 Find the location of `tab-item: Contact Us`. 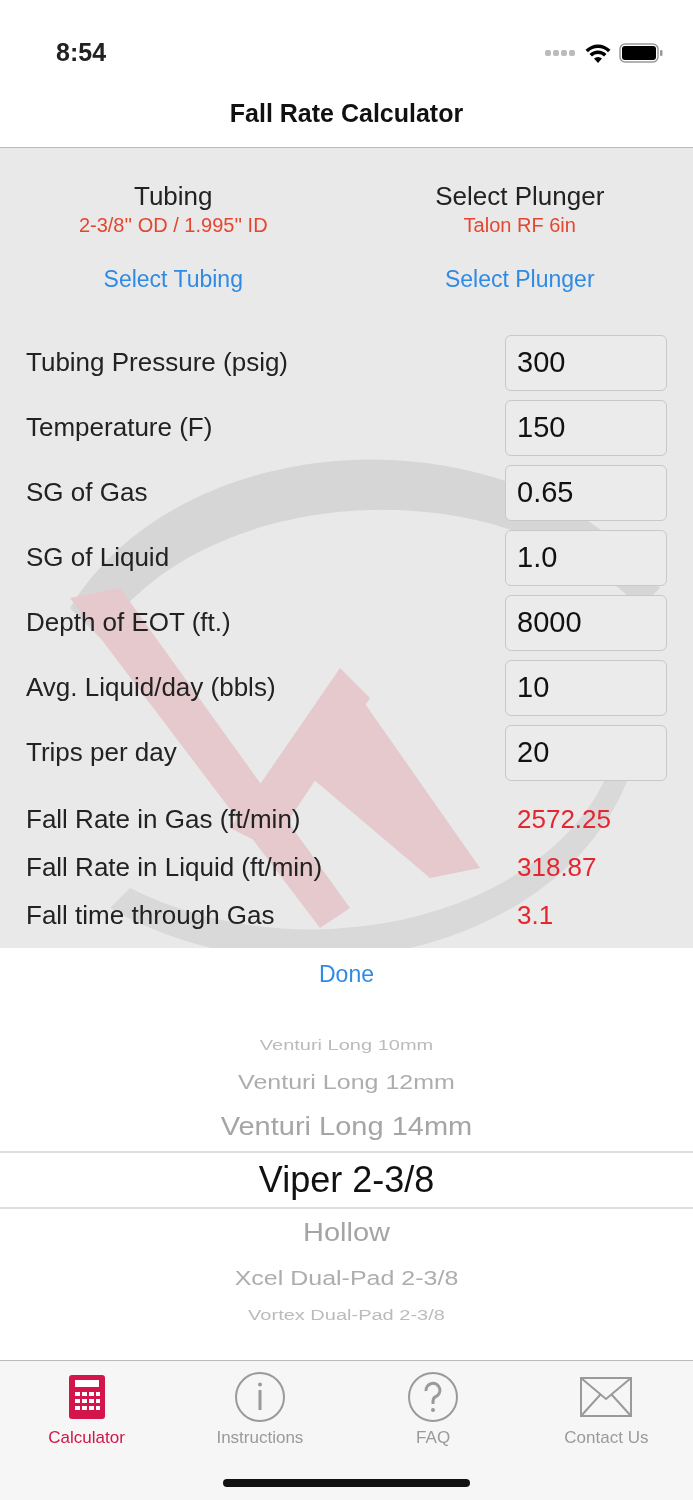

tab-item: Contact Us is located at coordinates (606, 1430).